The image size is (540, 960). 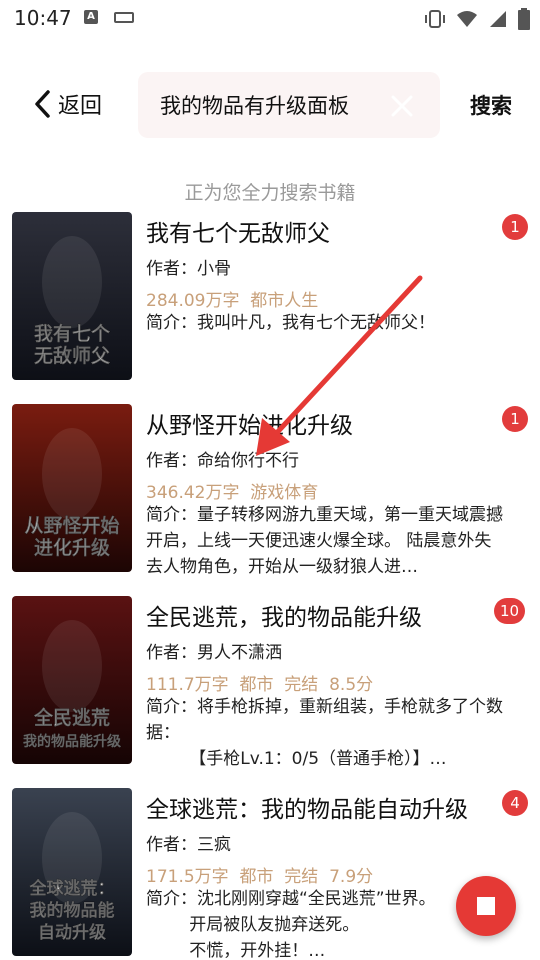 I want to click on cover-title-text: 我有七个, so click(x=72, y=333).